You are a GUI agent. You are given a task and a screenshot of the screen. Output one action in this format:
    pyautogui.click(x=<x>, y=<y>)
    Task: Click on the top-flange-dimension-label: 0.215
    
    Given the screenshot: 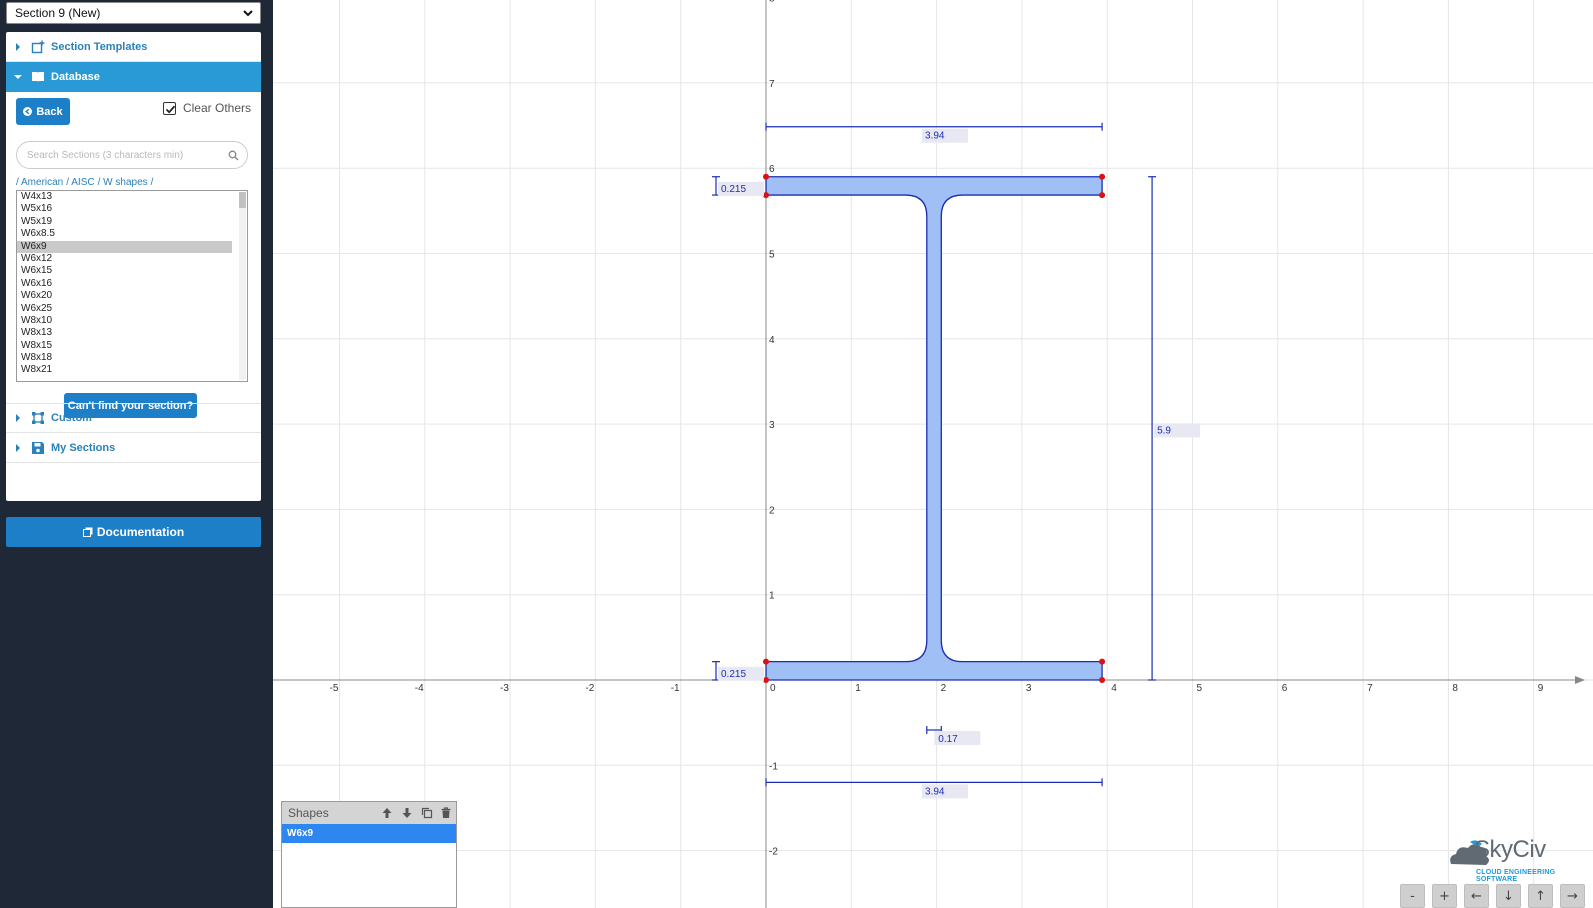 What is the action you would take?
    pyautogui.click(x=733, y=189)
    